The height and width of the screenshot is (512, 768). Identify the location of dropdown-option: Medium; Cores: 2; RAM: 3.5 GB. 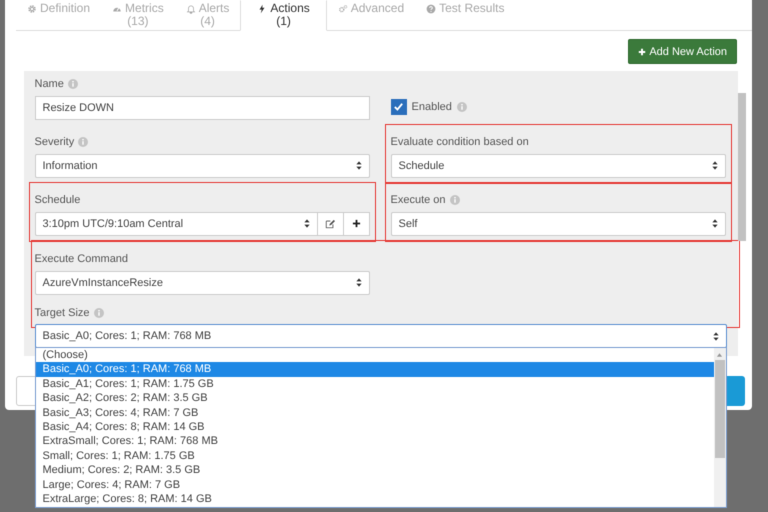
(375, 470).